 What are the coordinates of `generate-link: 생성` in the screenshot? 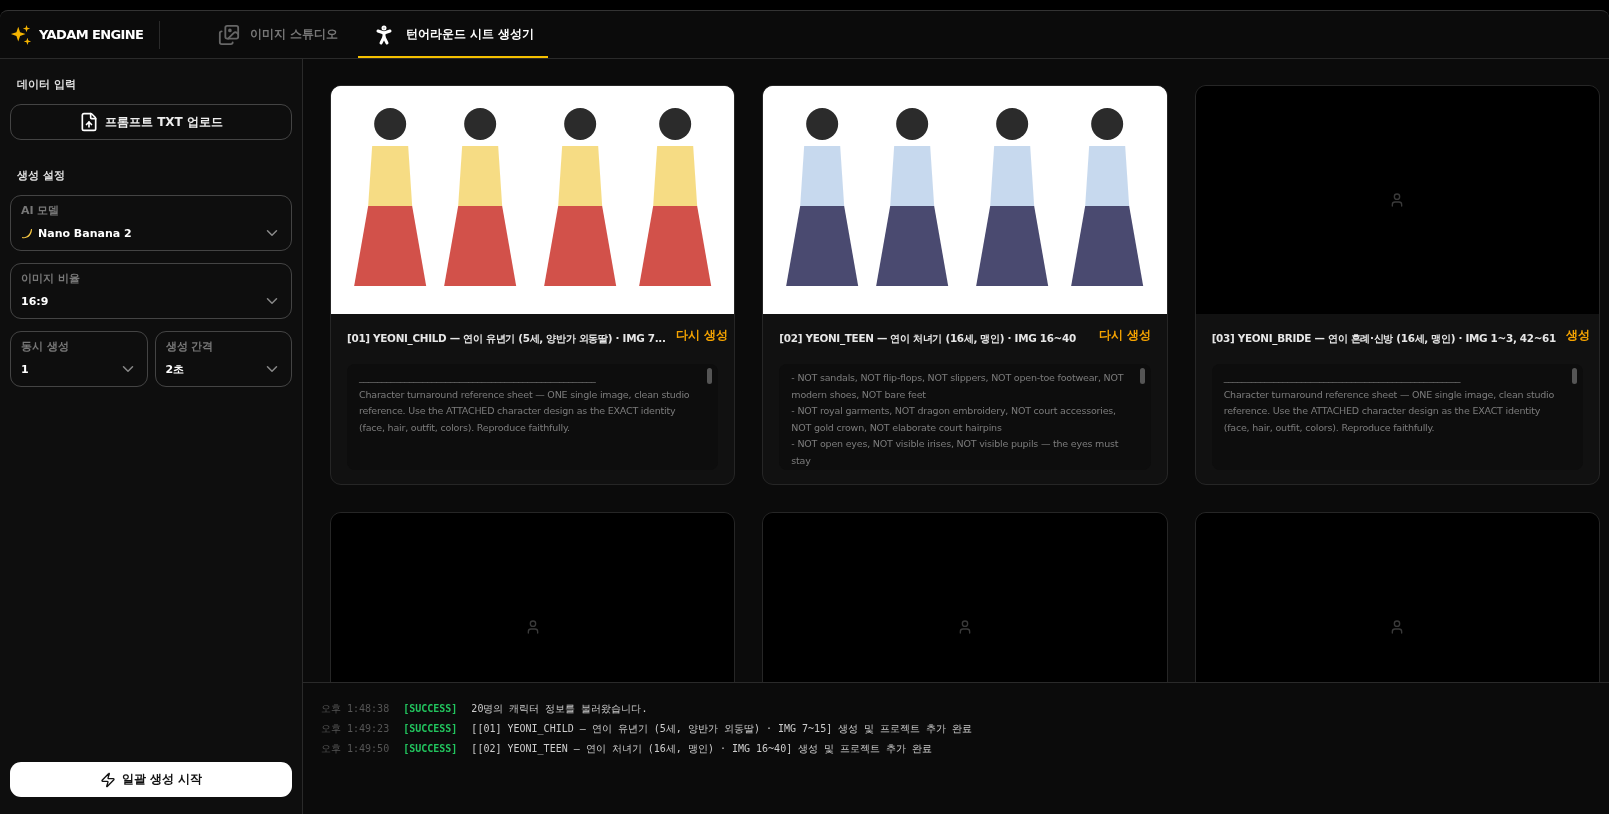 It's located at (1578, 335).